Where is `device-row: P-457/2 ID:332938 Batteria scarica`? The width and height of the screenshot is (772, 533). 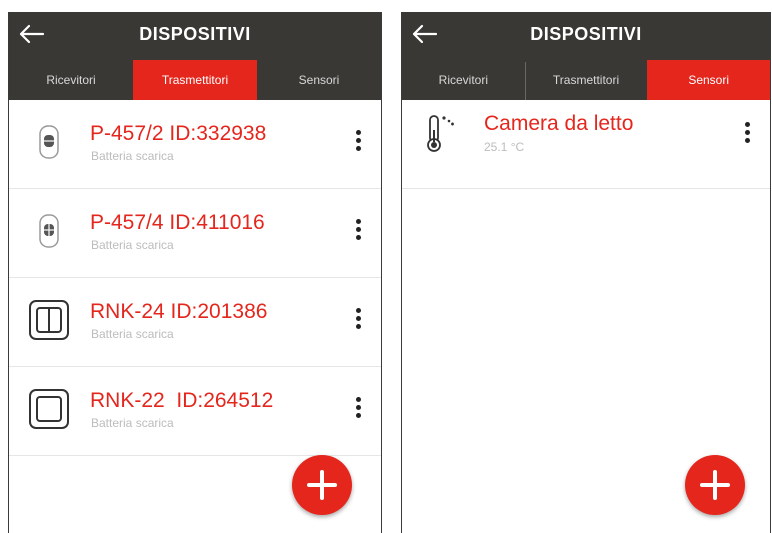
device-row: P-457/2 ID:332938 Batteria scarica is located at coordinates (195, 144).